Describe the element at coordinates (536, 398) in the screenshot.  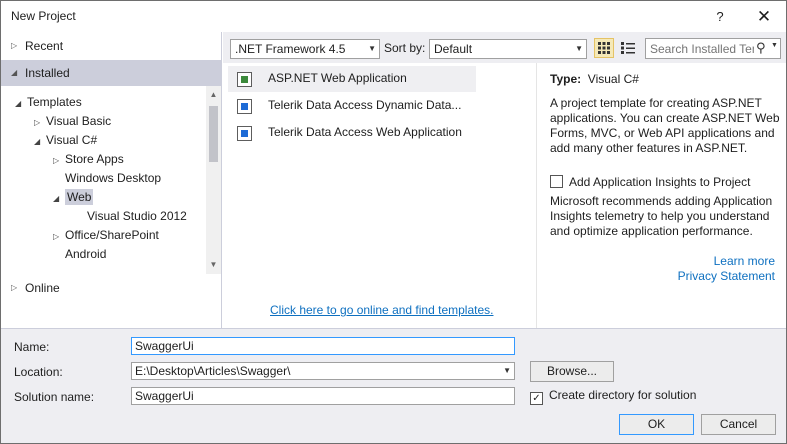
I see `checkmark-icon: ✓` at that location.